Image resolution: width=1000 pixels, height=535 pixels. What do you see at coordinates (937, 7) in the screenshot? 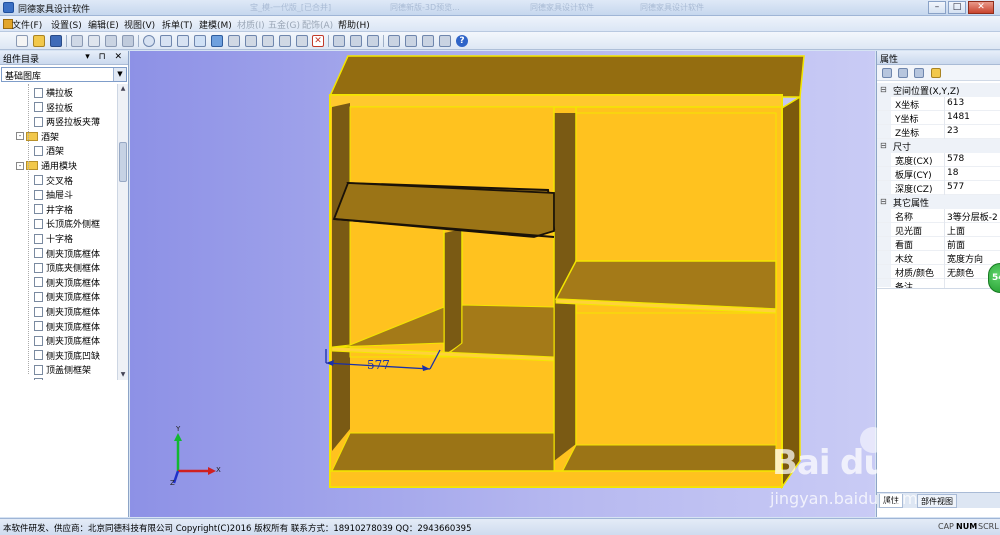
I see `minimize-button: –` at bounding box center [937, 7].